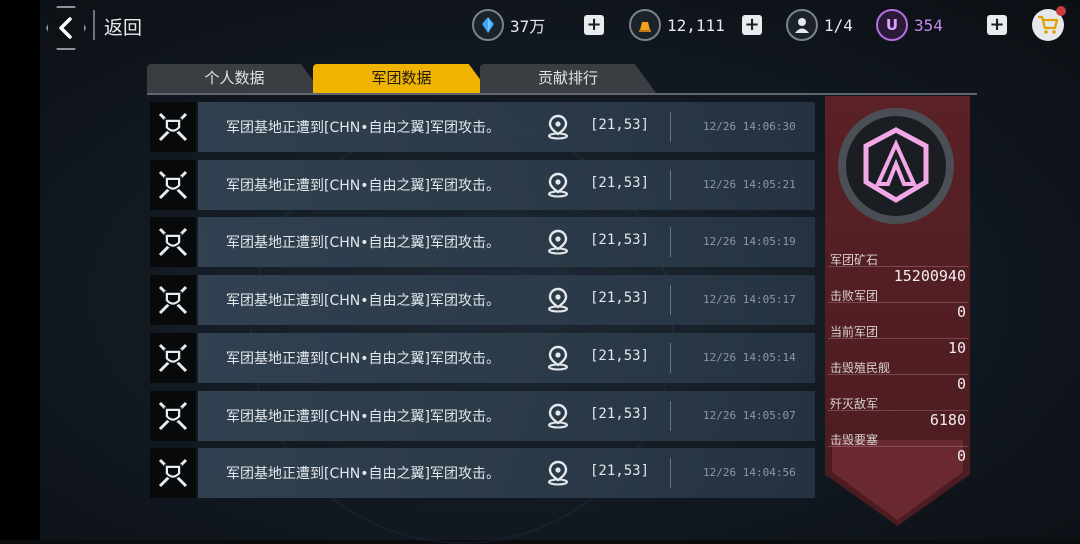 This screenshot has width=1080, height=544. Describe the element at coordinates (645, 25) in the screenshot. I see `gold-bar-icon` at that location.